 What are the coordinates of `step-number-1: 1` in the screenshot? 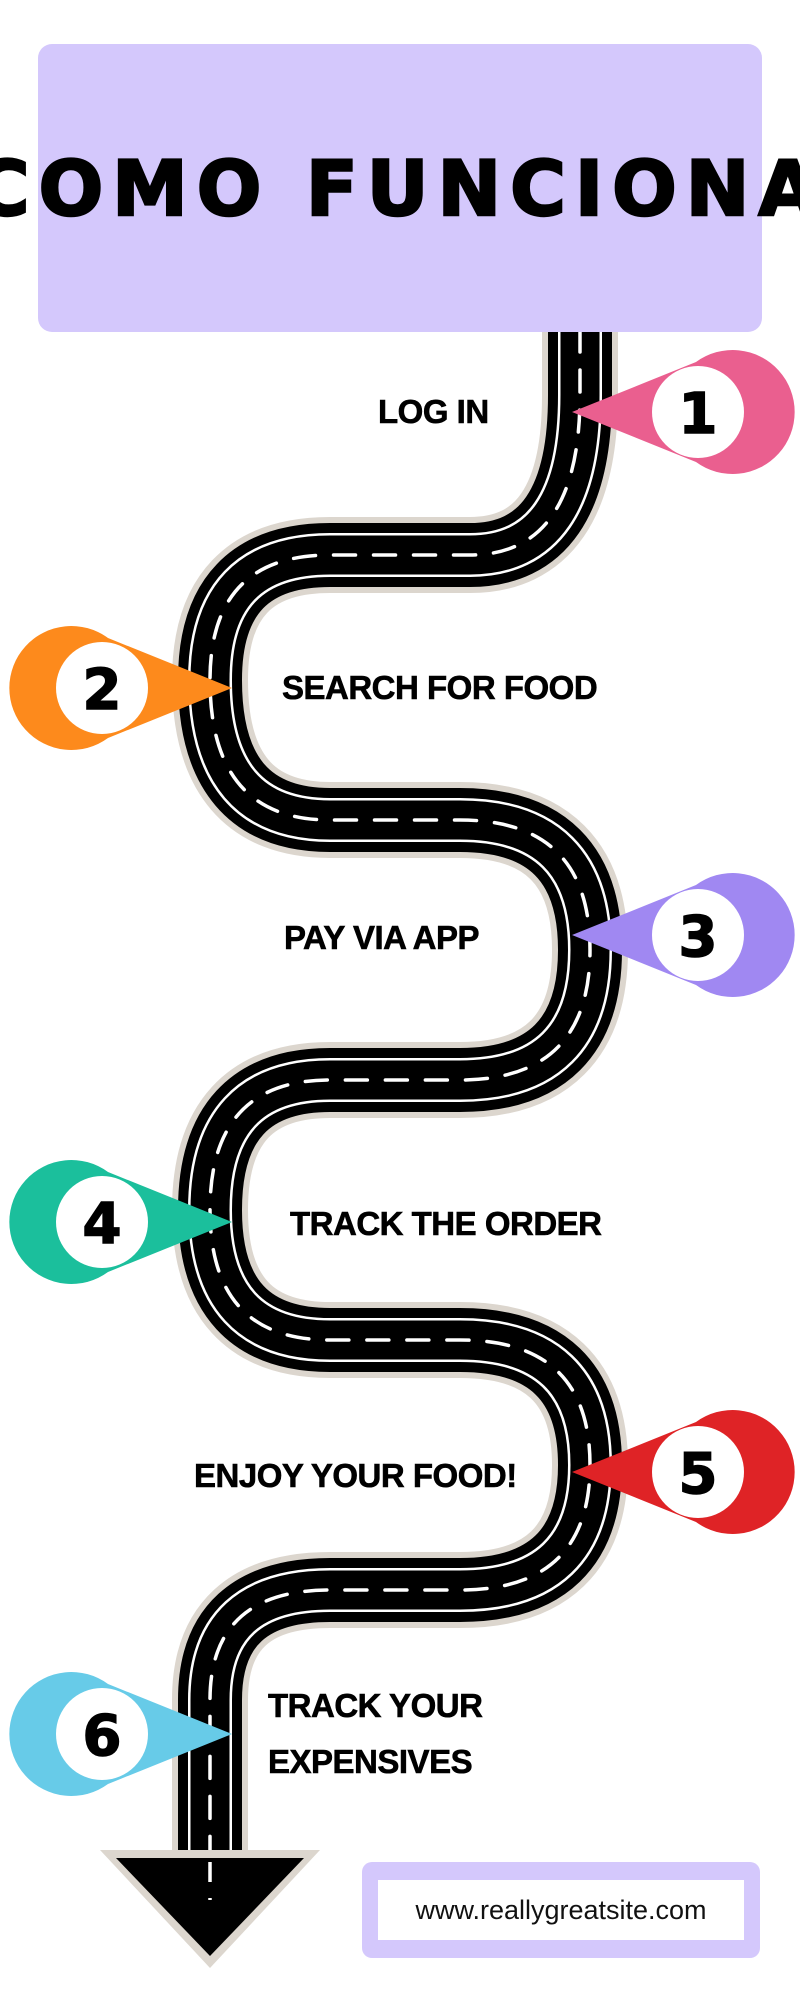 It's located at (698, 414).